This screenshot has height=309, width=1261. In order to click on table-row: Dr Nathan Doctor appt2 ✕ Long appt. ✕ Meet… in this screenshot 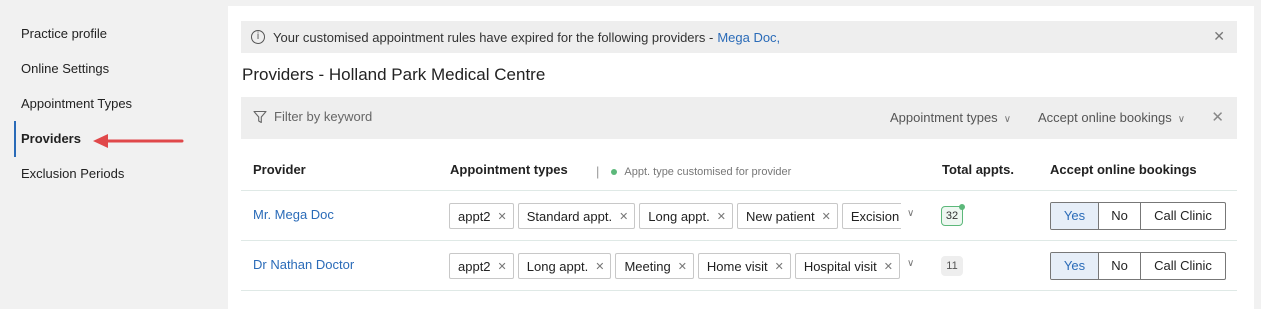, I will do `click(739, 266)`.